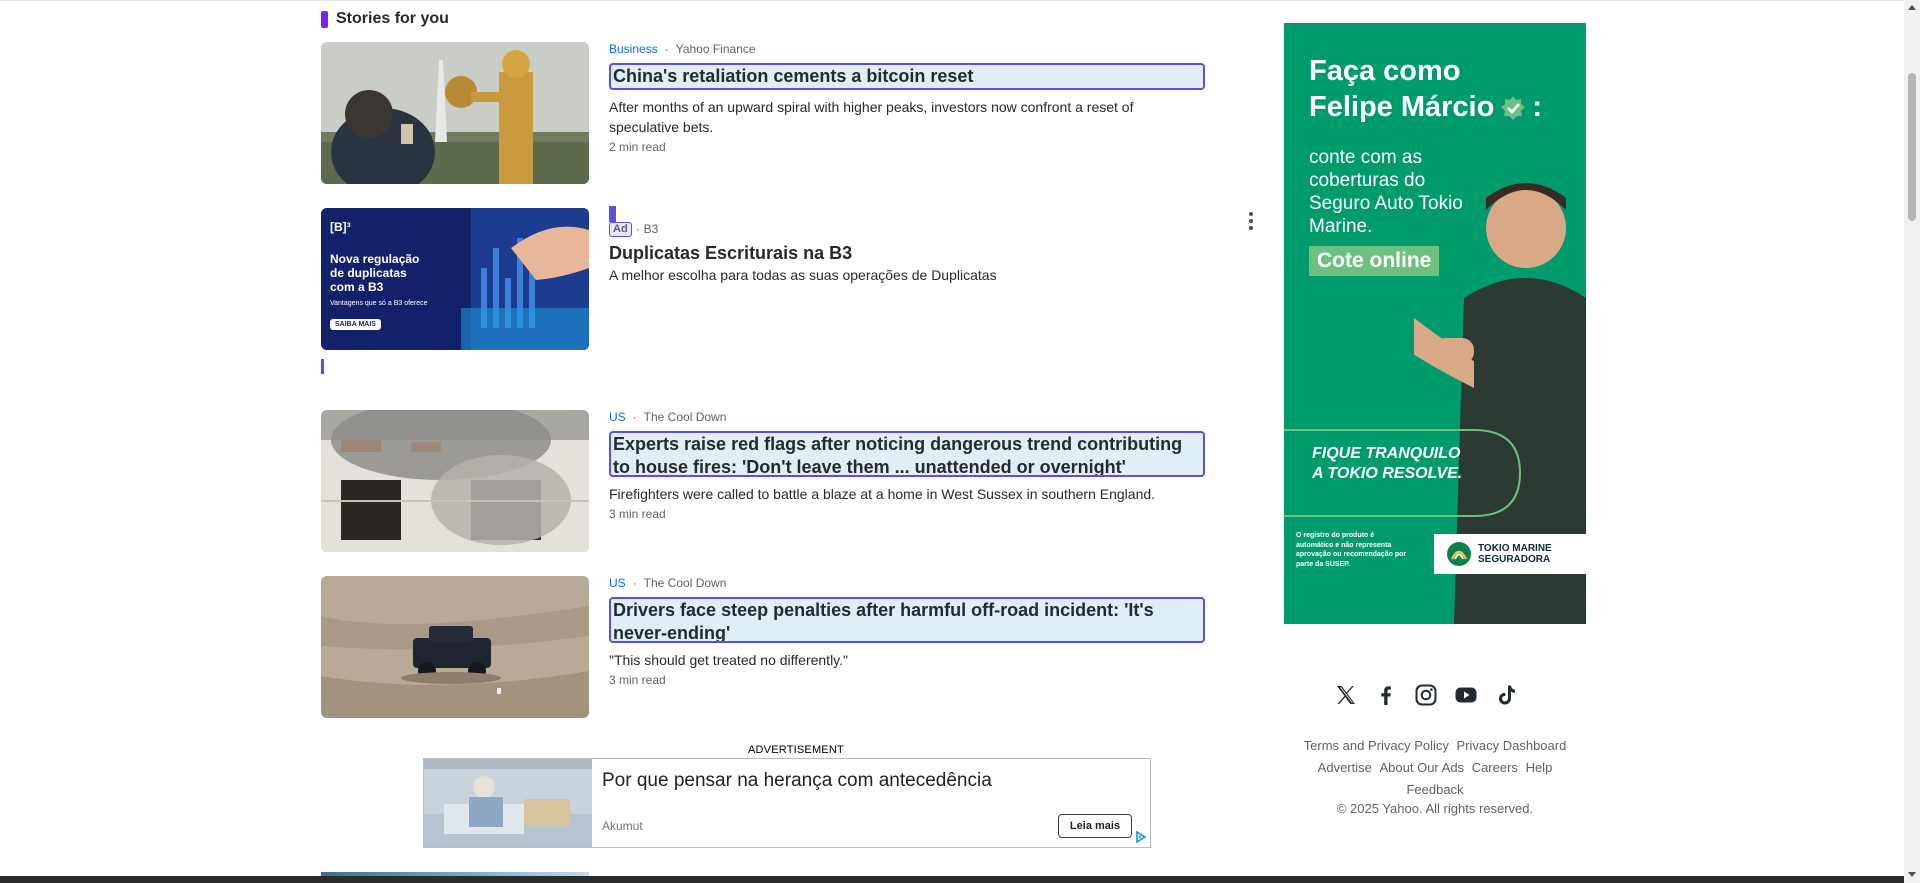 The width and height of the screenshot is (1920, 883). Describe the element at coordinates (1912, 441) in the screenshot. I see `vertical-scrollbar` at that location.